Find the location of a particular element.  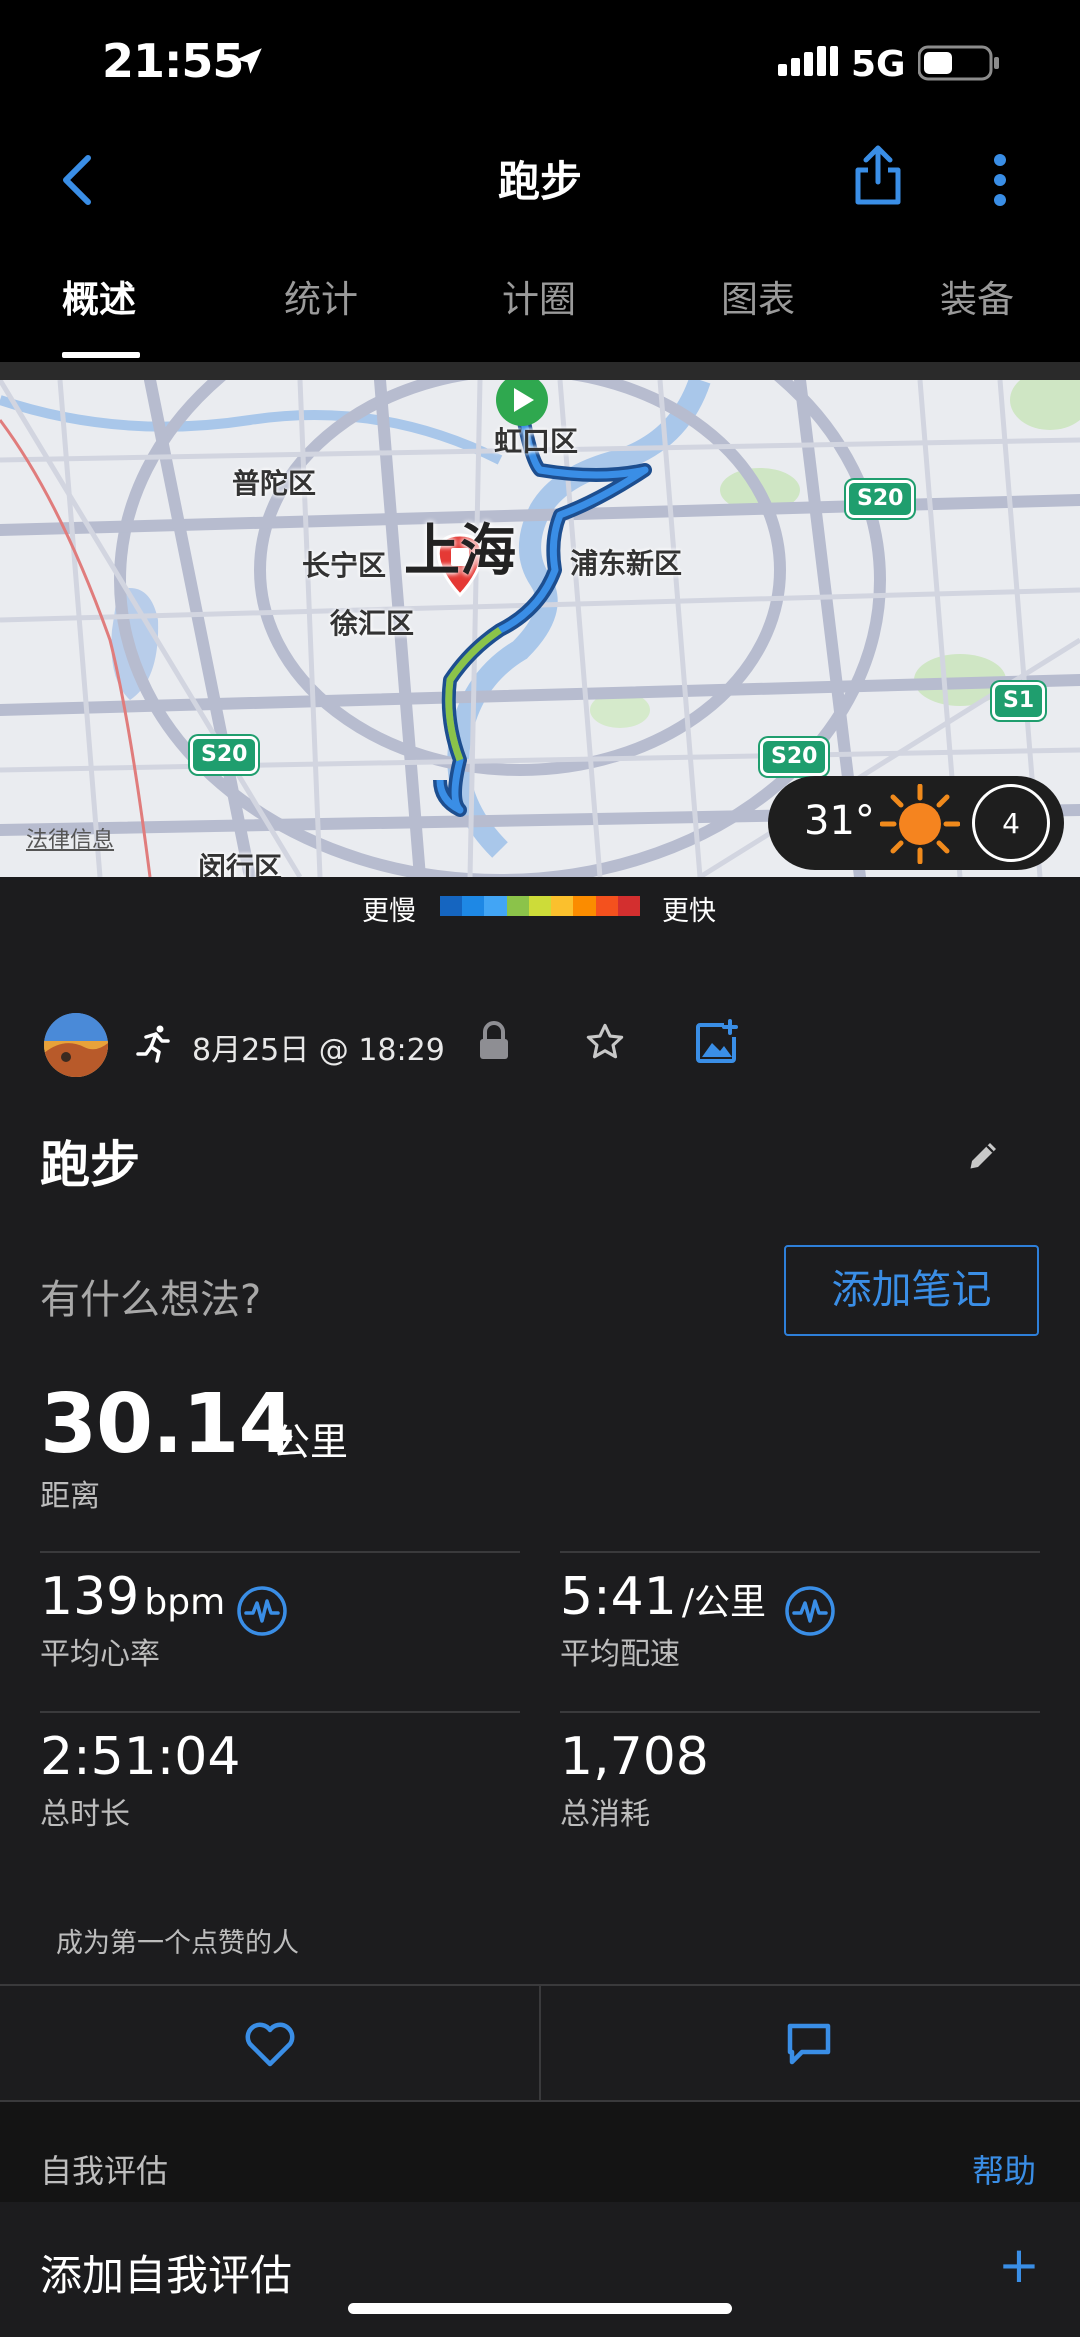

calories-label: 总消耗 is located at coordinates (605, 1814).